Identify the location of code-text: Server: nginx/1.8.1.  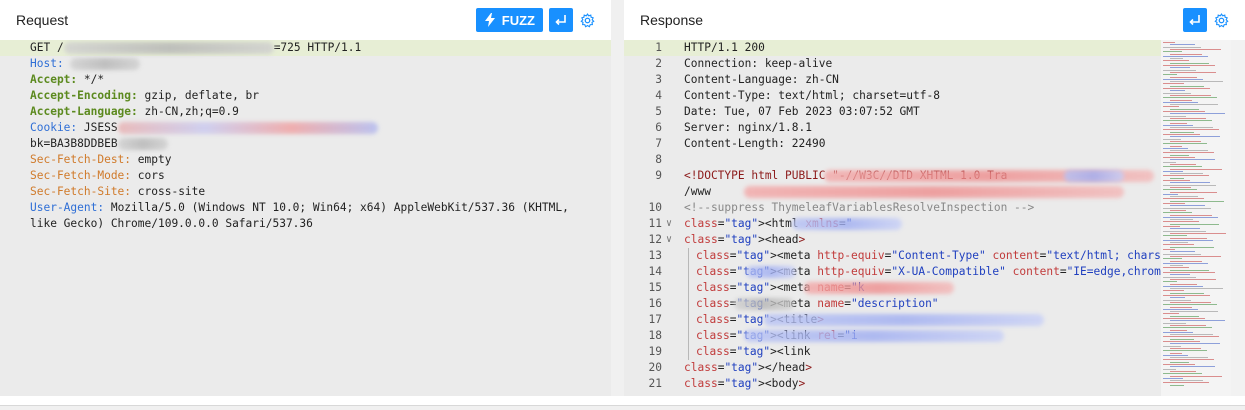
(748, 127).